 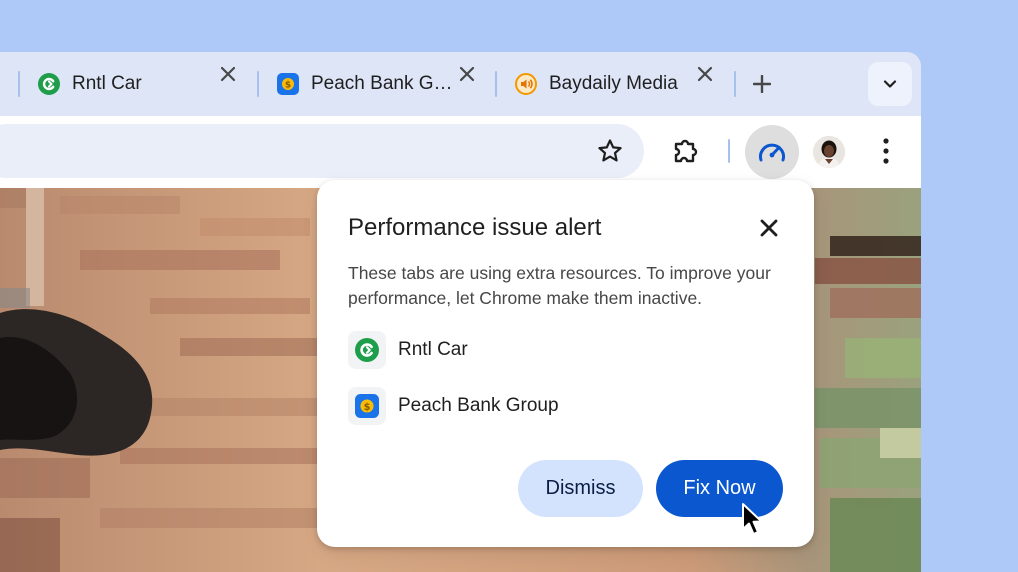 I want to click on tab-baydaily-media: Baydaily Media, so click(x=607, y=84).